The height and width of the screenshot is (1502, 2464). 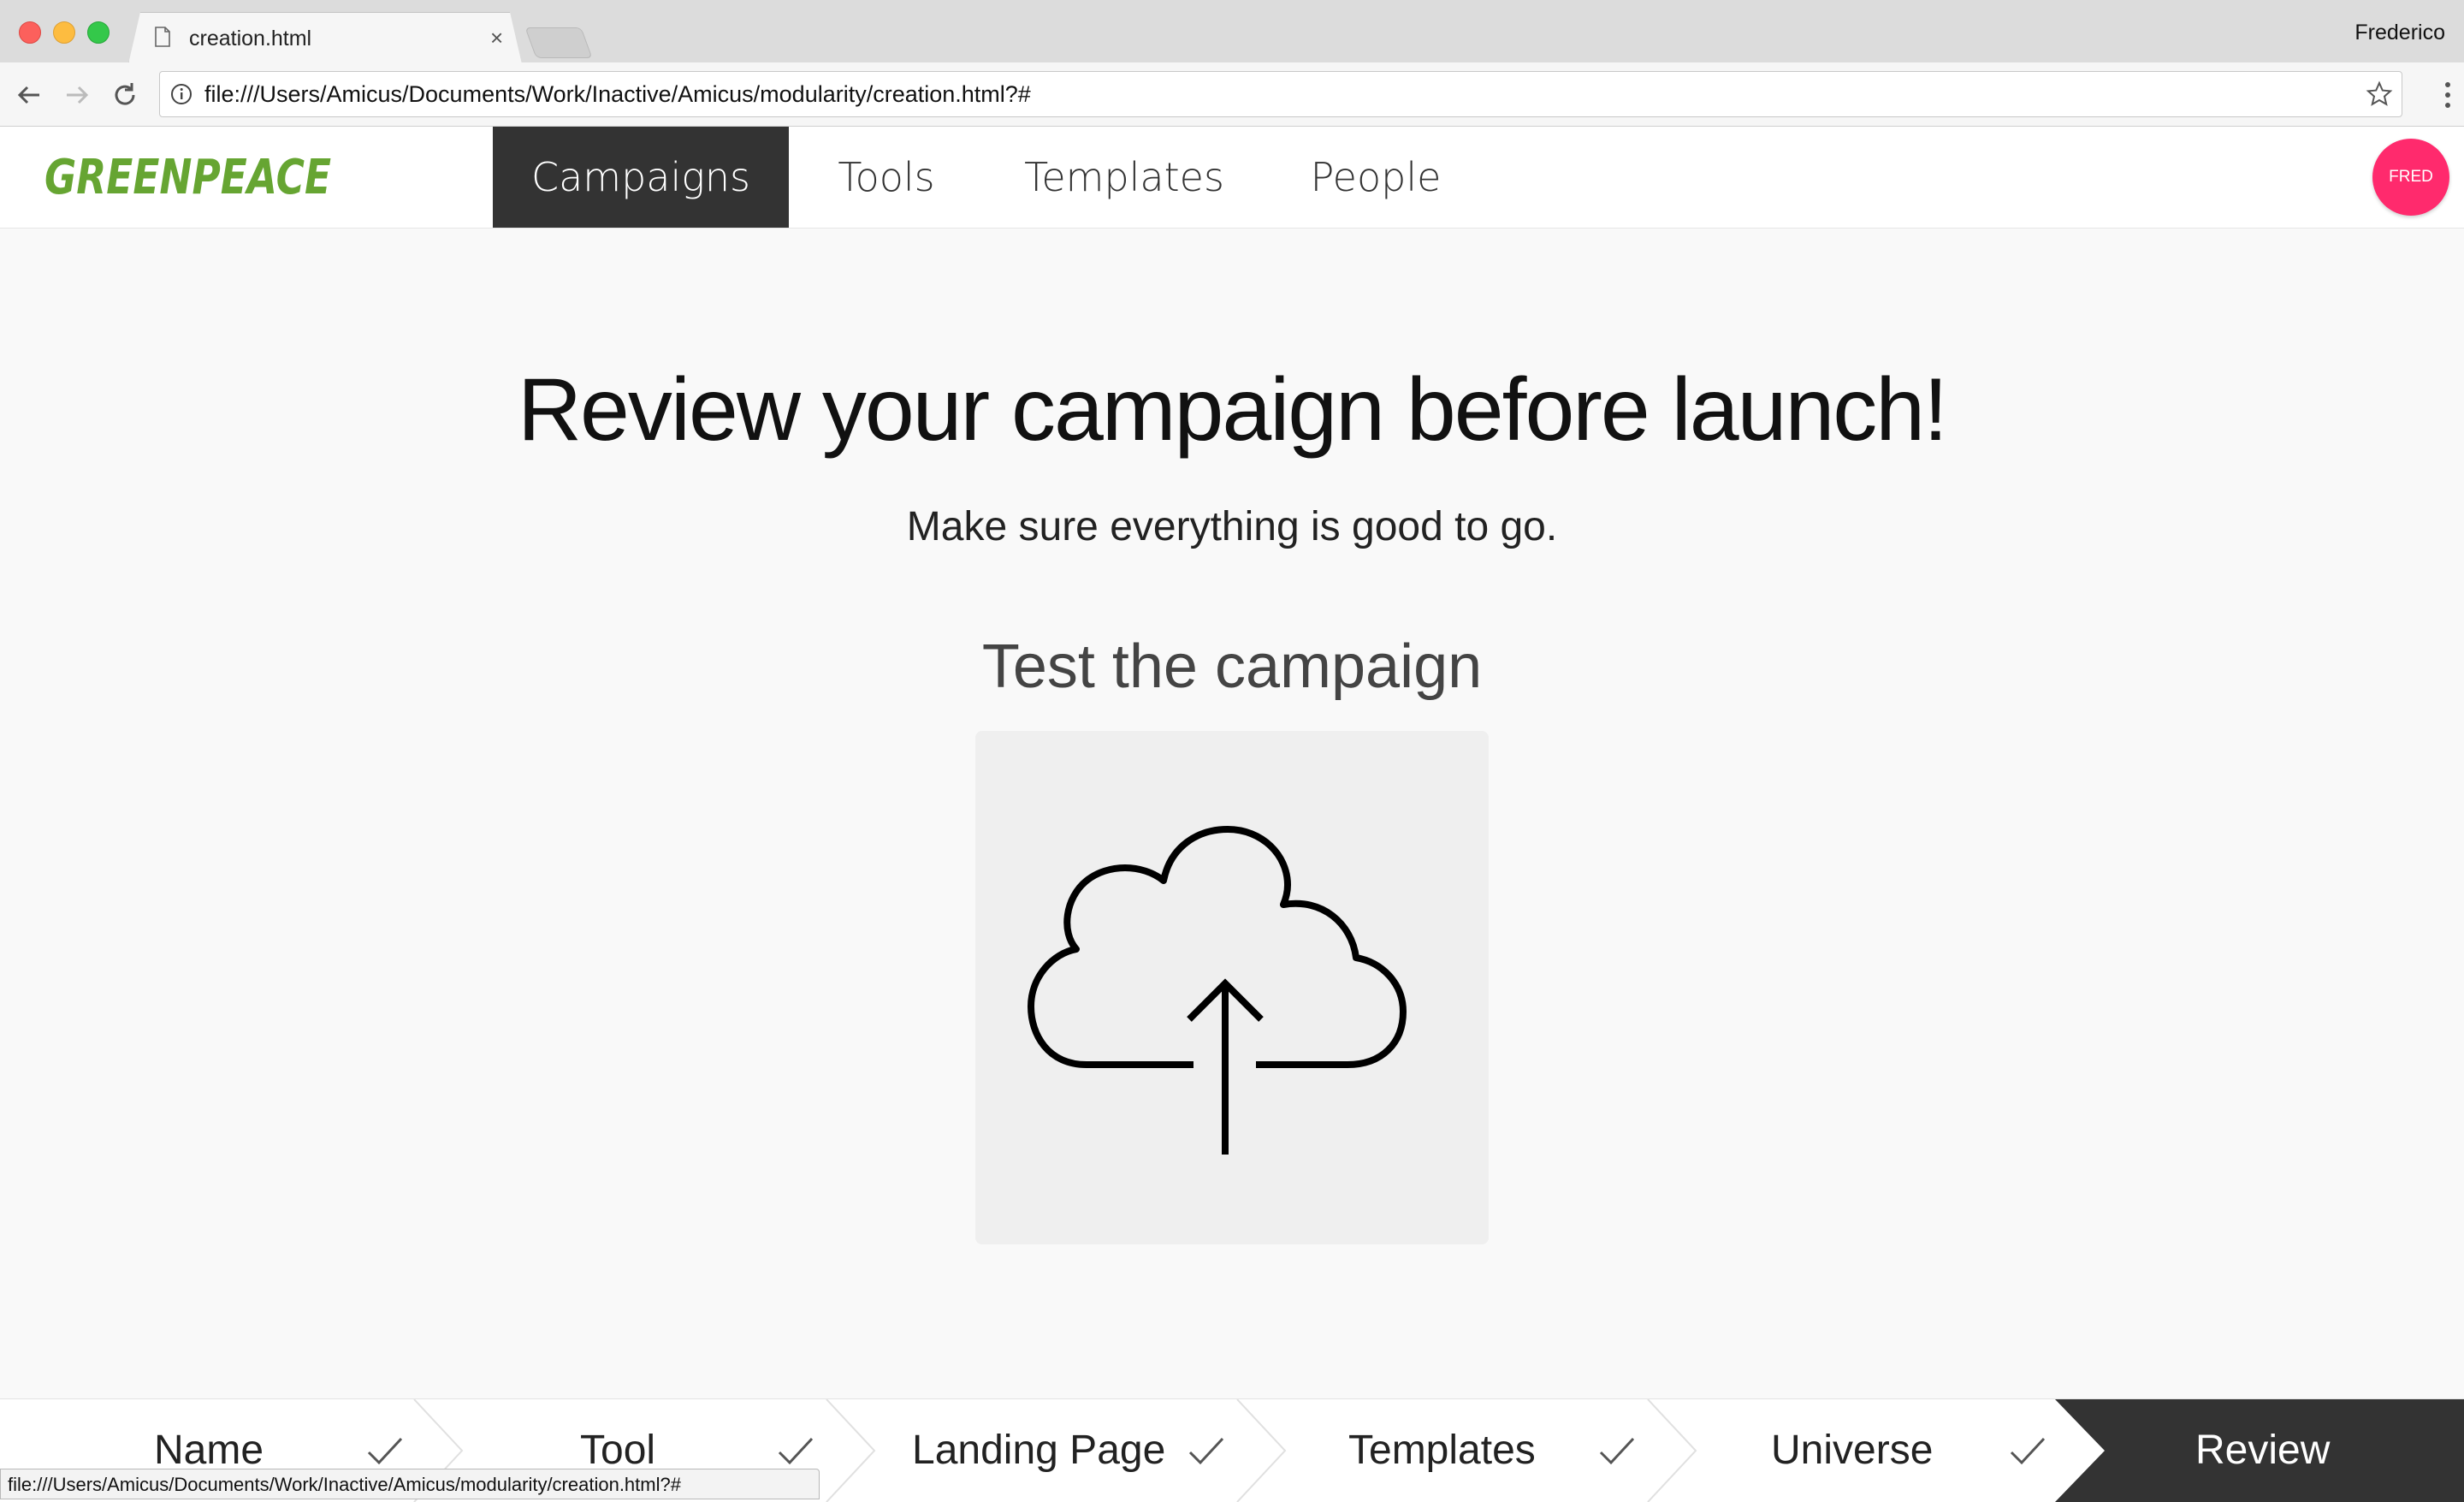 What do you see at coordinates (1375, 177) in the screenshot?
I see `nav-people: People` at bounding box center [1375, 177].